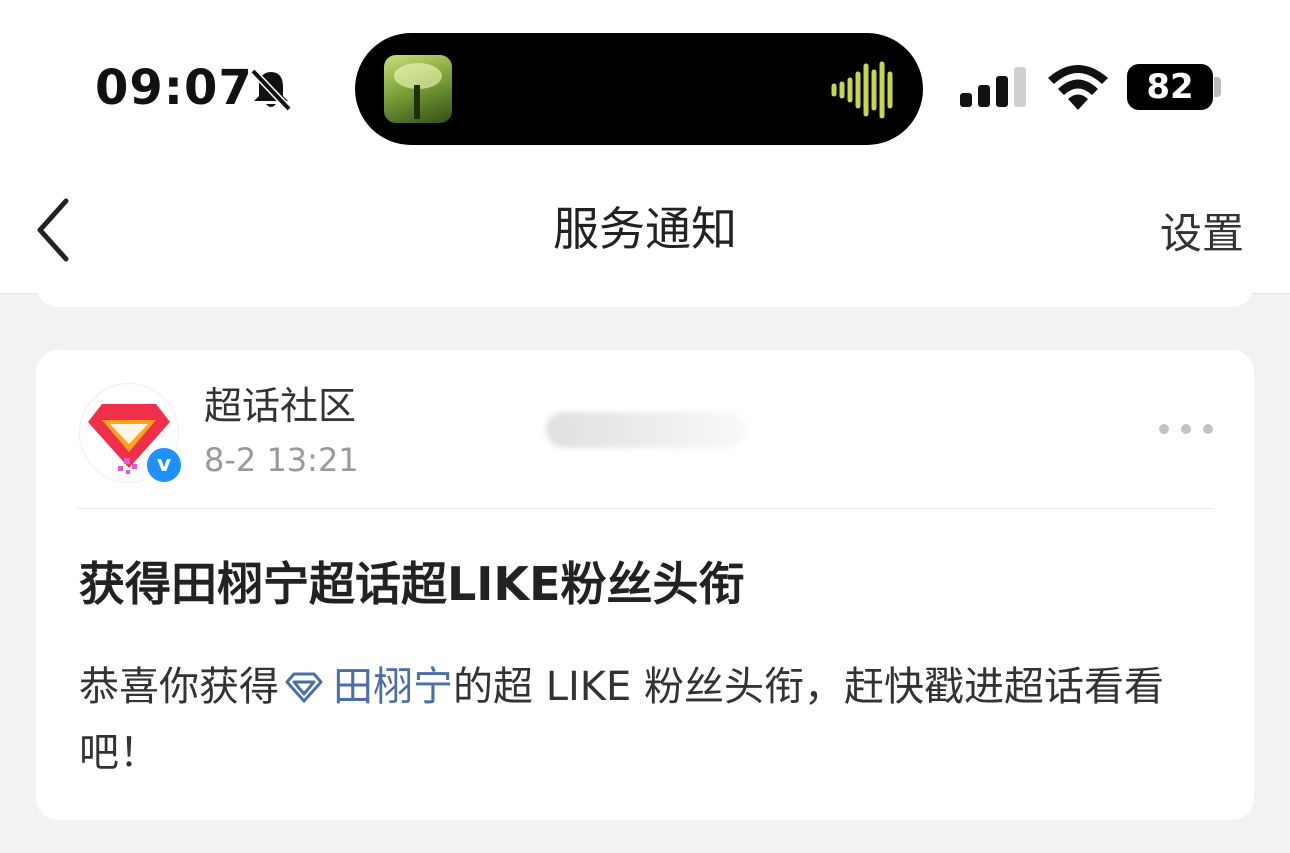 This screenshot has height=853, width=1290. Describe the element at coordinates (646, 430) in the screenshot. I see `blurred-region` at that location.